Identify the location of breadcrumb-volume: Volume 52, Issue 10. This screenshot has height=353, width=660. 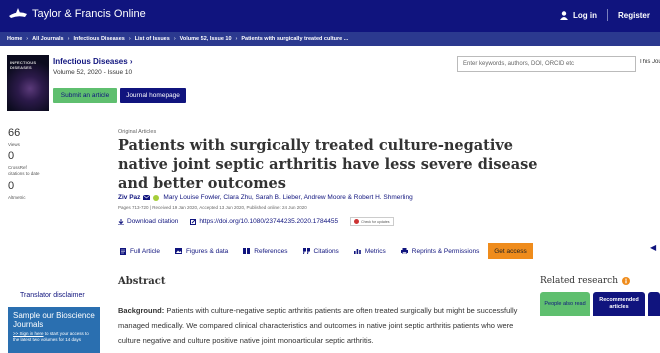
(206, 39).